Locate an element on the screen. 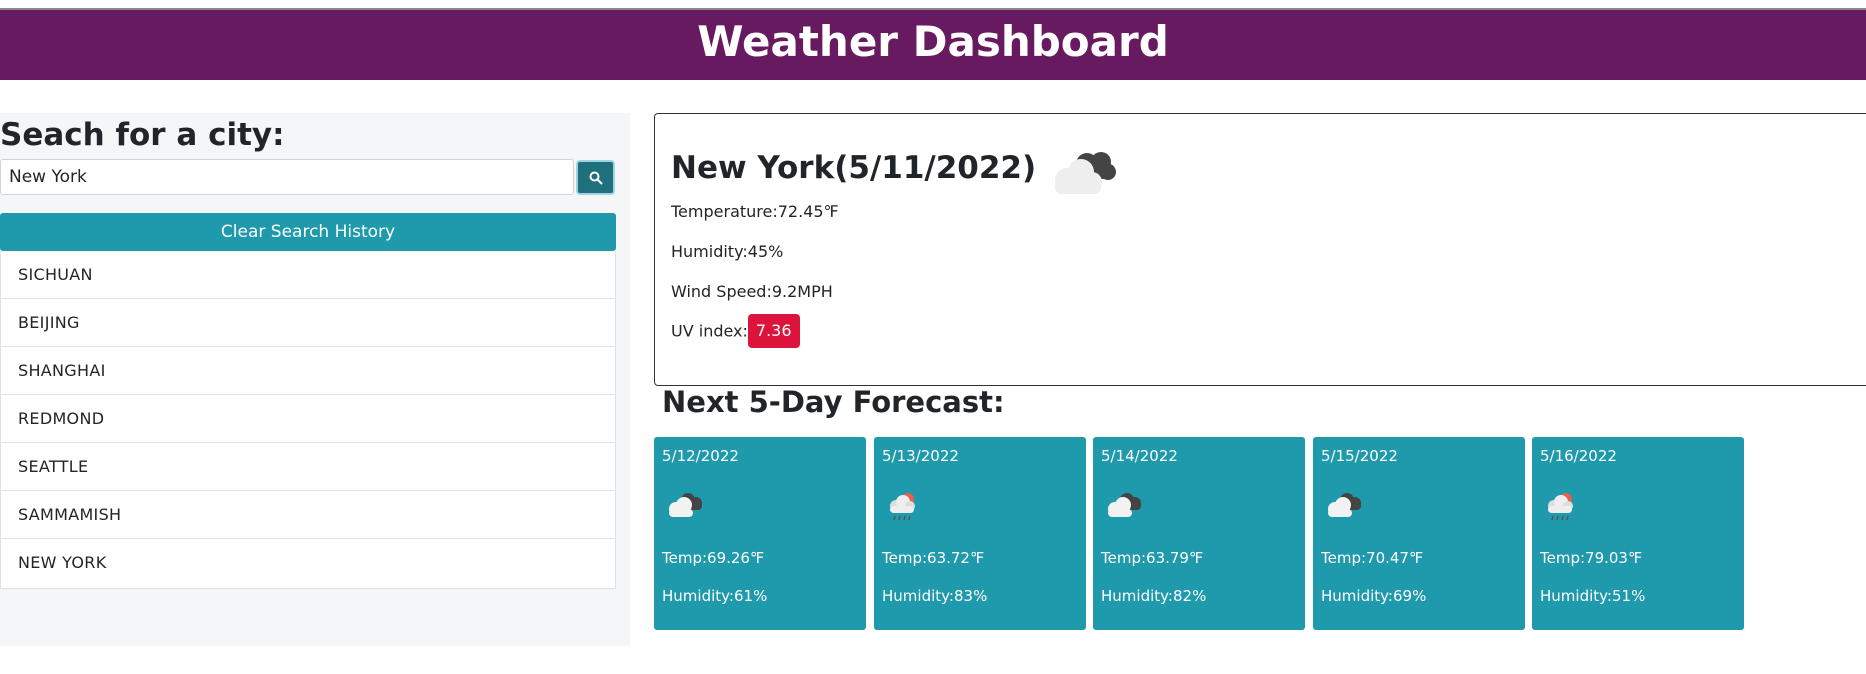 Image resolution: width=1866 pixels, height=674 pixels. forecast-card: 5/14/2022 Temp:63.79℉ Humidity:82% is located at coordinates (1199, 533).